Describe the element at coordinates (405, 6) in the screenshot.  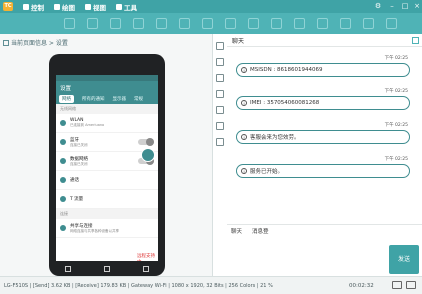
I see `maximize-button: □` at that location.